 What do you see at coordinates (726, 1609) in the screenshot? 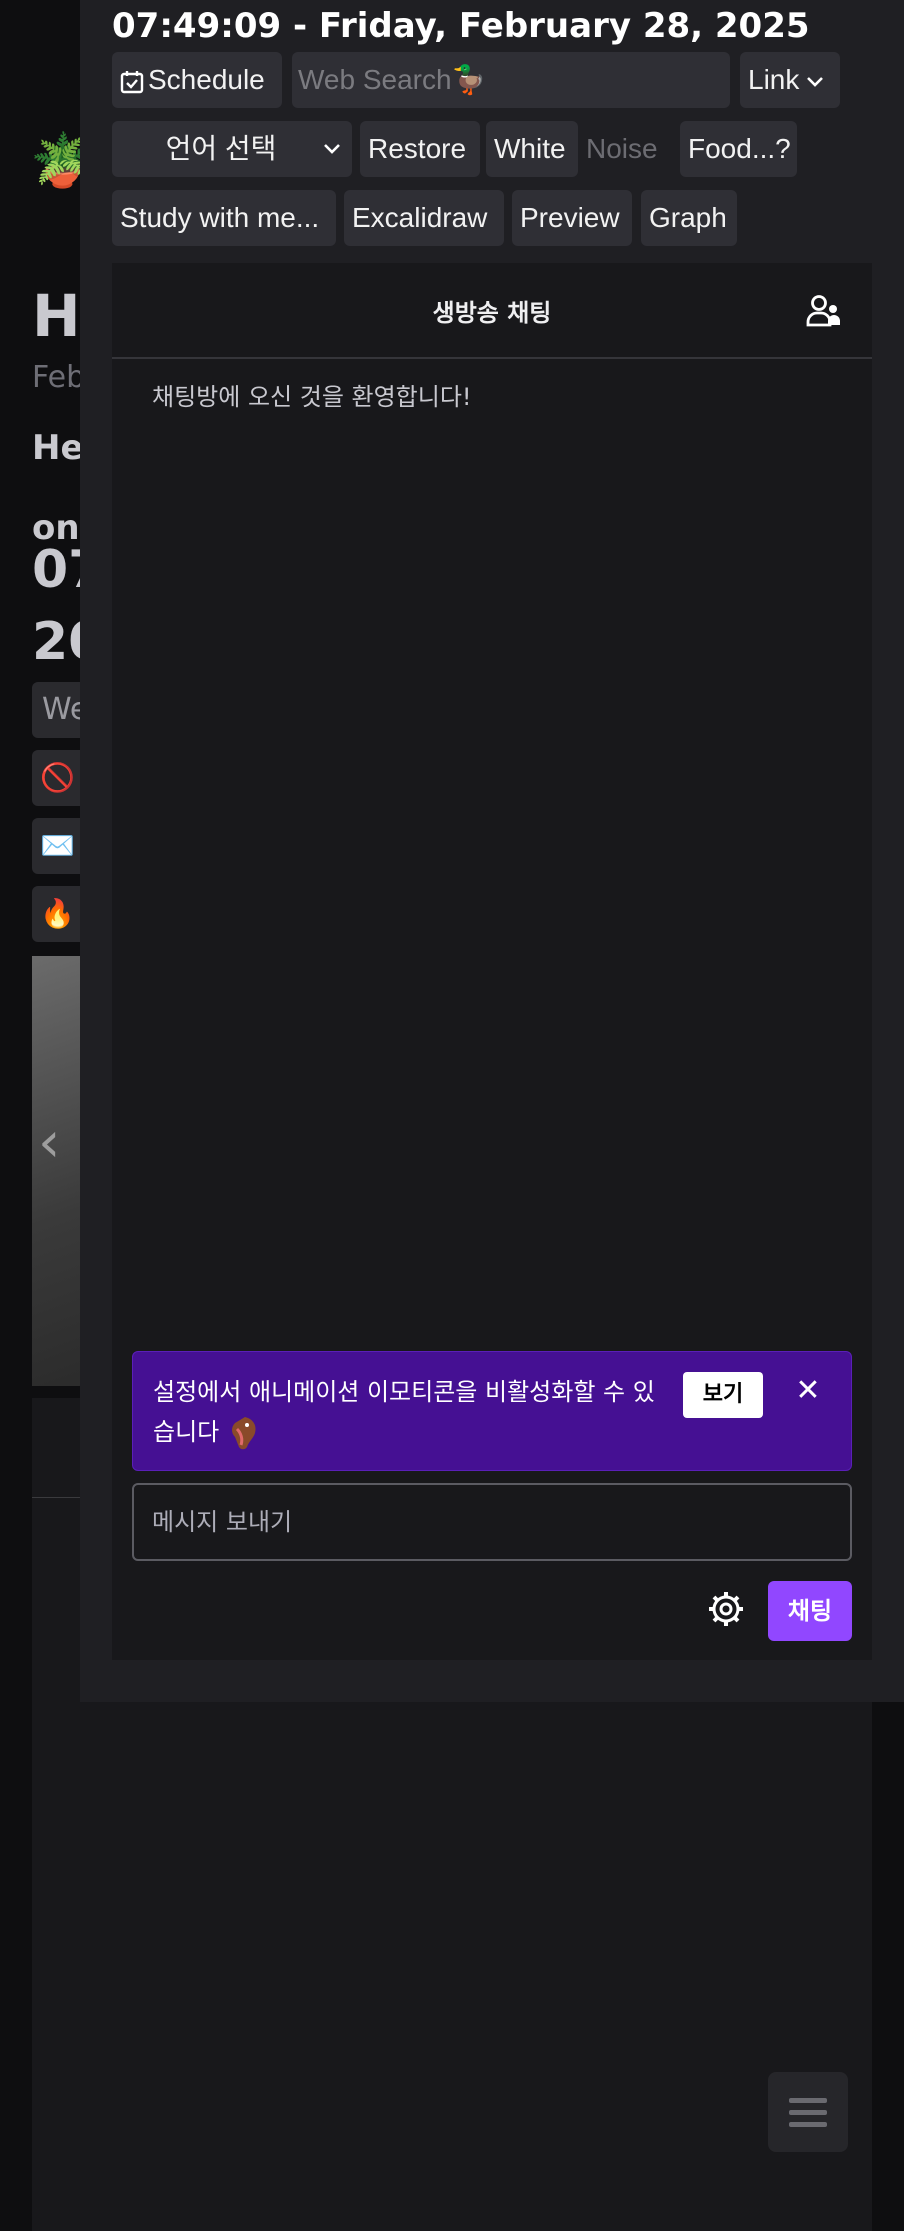
I see `gear-icon` at bounding box center [726, 1609].